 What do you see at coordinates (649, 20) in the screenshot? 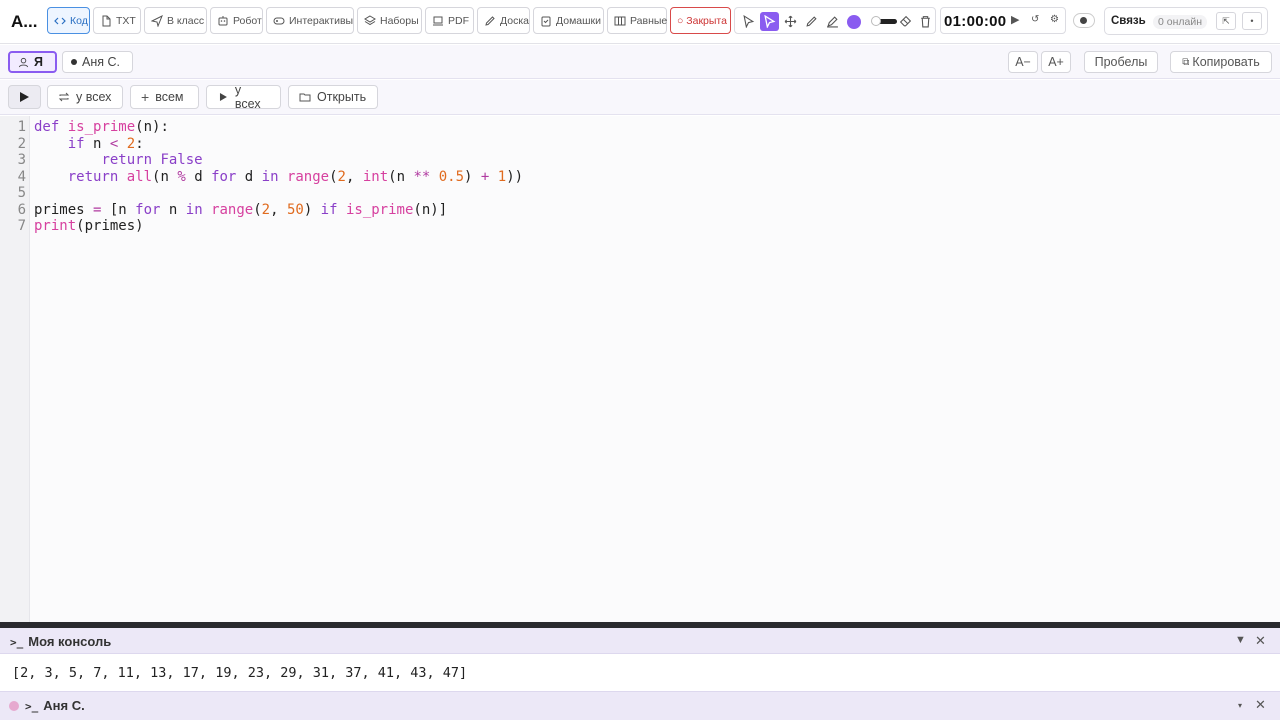
I see `tab-equal-label: Равные` at bounding box center [649, 20].